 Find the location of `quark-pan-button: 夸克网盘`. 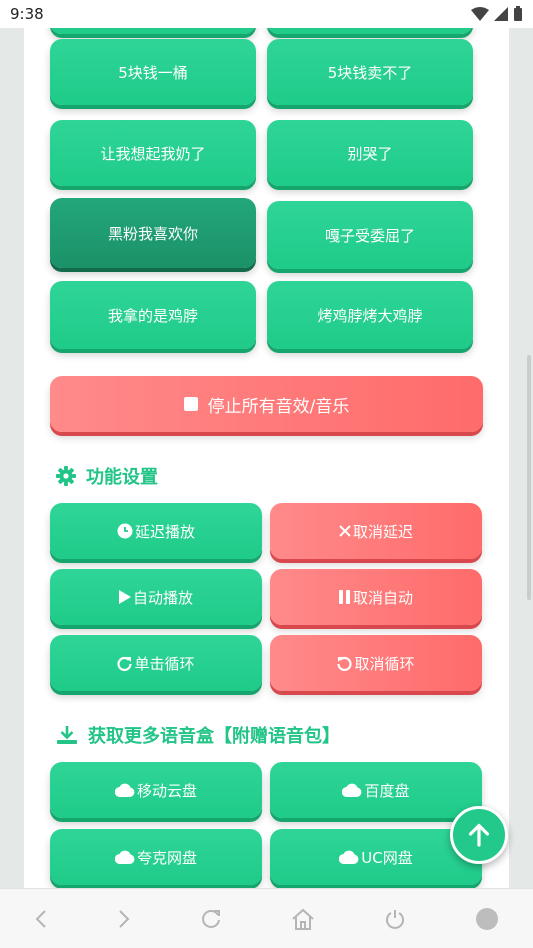

quark-pan-button: 夸克网盘 is located at coordinates (156, 857).